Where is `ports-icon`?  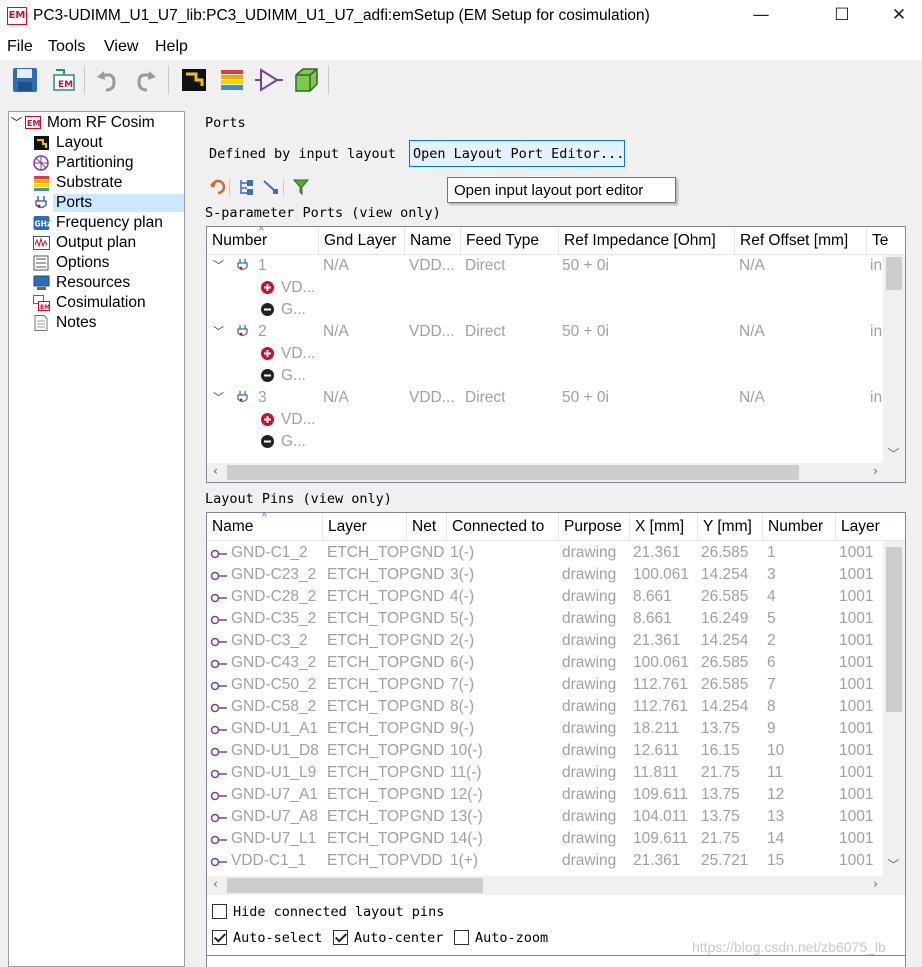 ports-icon is located at coordinates (41, 203).